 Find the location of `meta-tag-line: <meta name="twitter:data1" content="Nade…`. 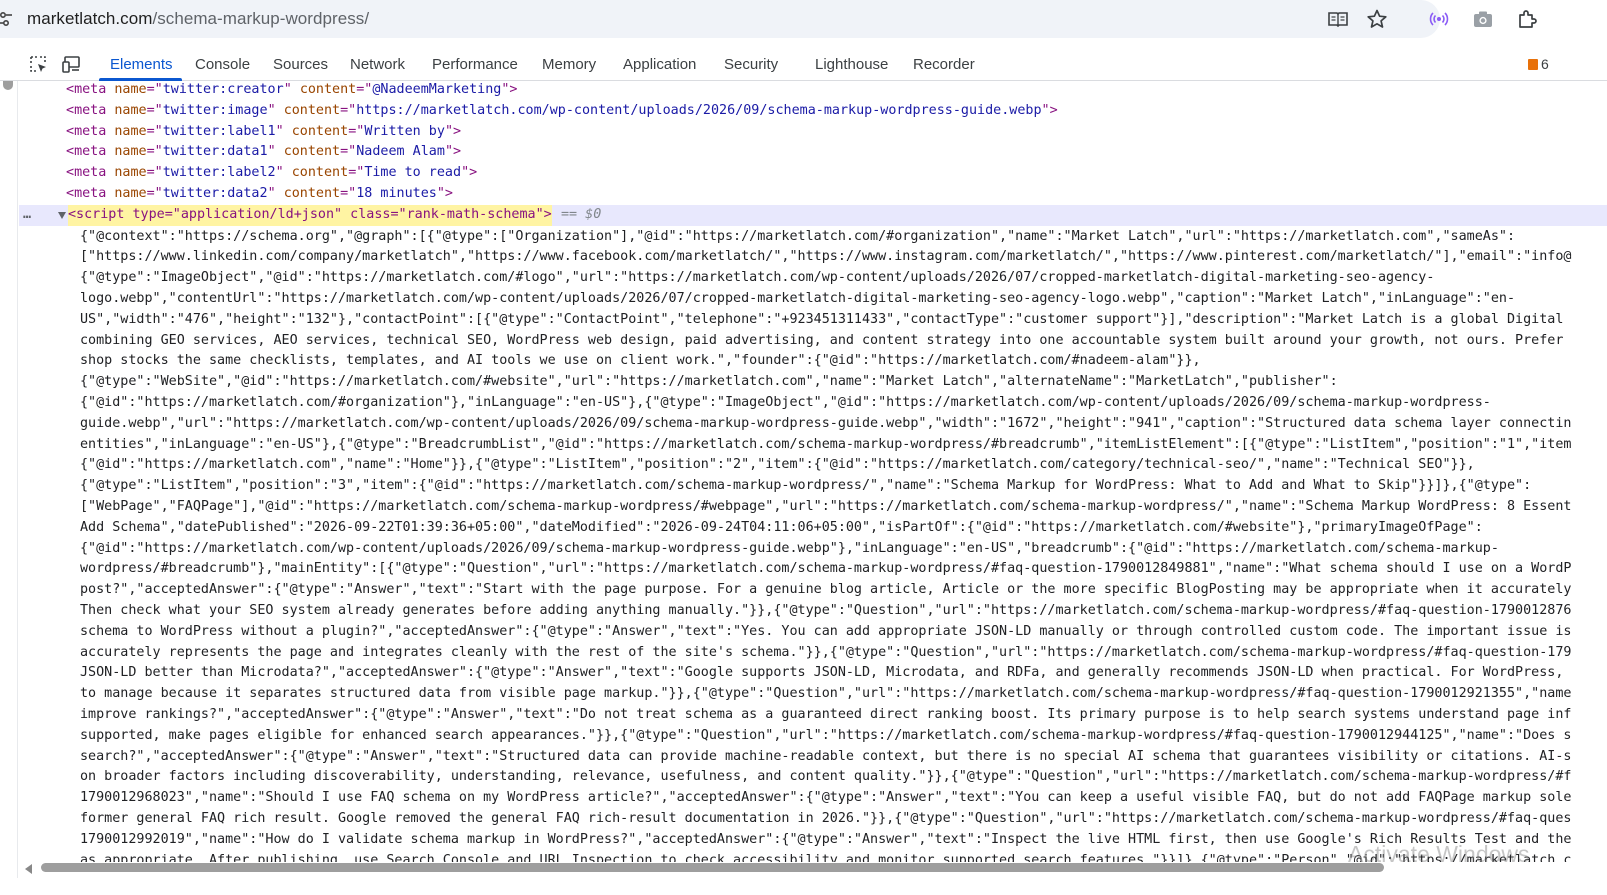

meta-tag-line: <meta name="twitter:data1" content="Nade… is located at coordinates (263, 152).